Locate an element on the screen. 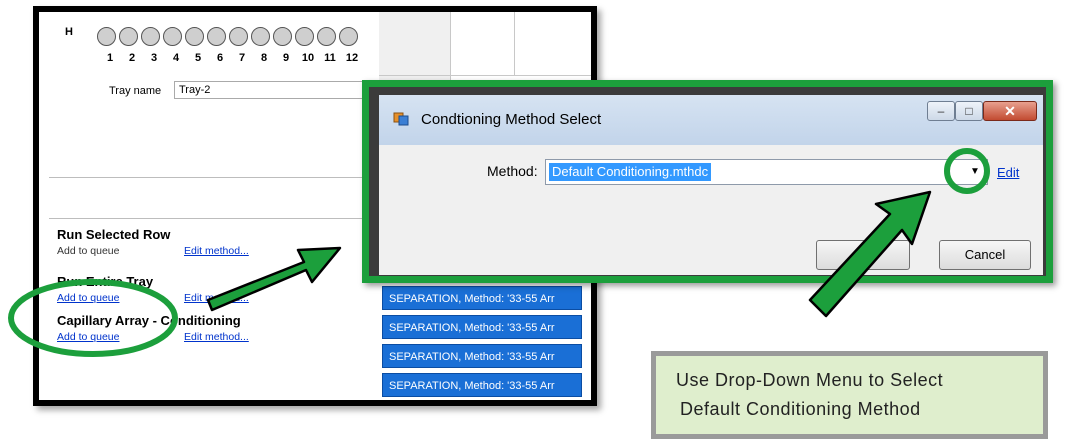  arrow-to-dropdown is located at coordinates (870, 254).